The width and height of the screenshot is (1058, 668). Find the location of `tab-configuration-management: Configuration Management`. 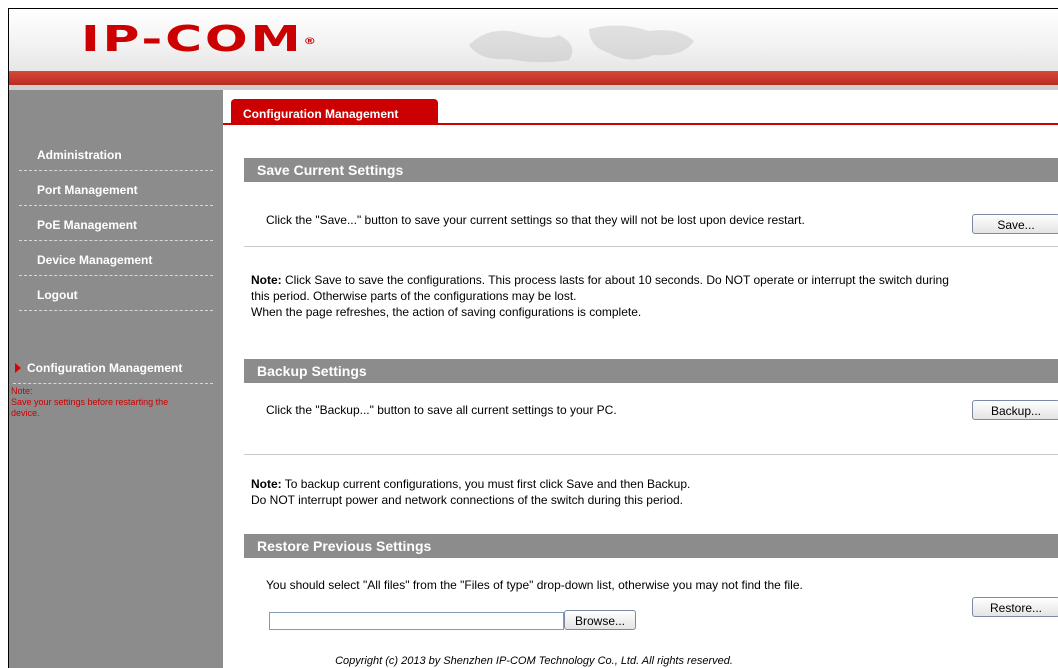

tab-configuration-management: Configuration Management is located at coordinates (334, 112).